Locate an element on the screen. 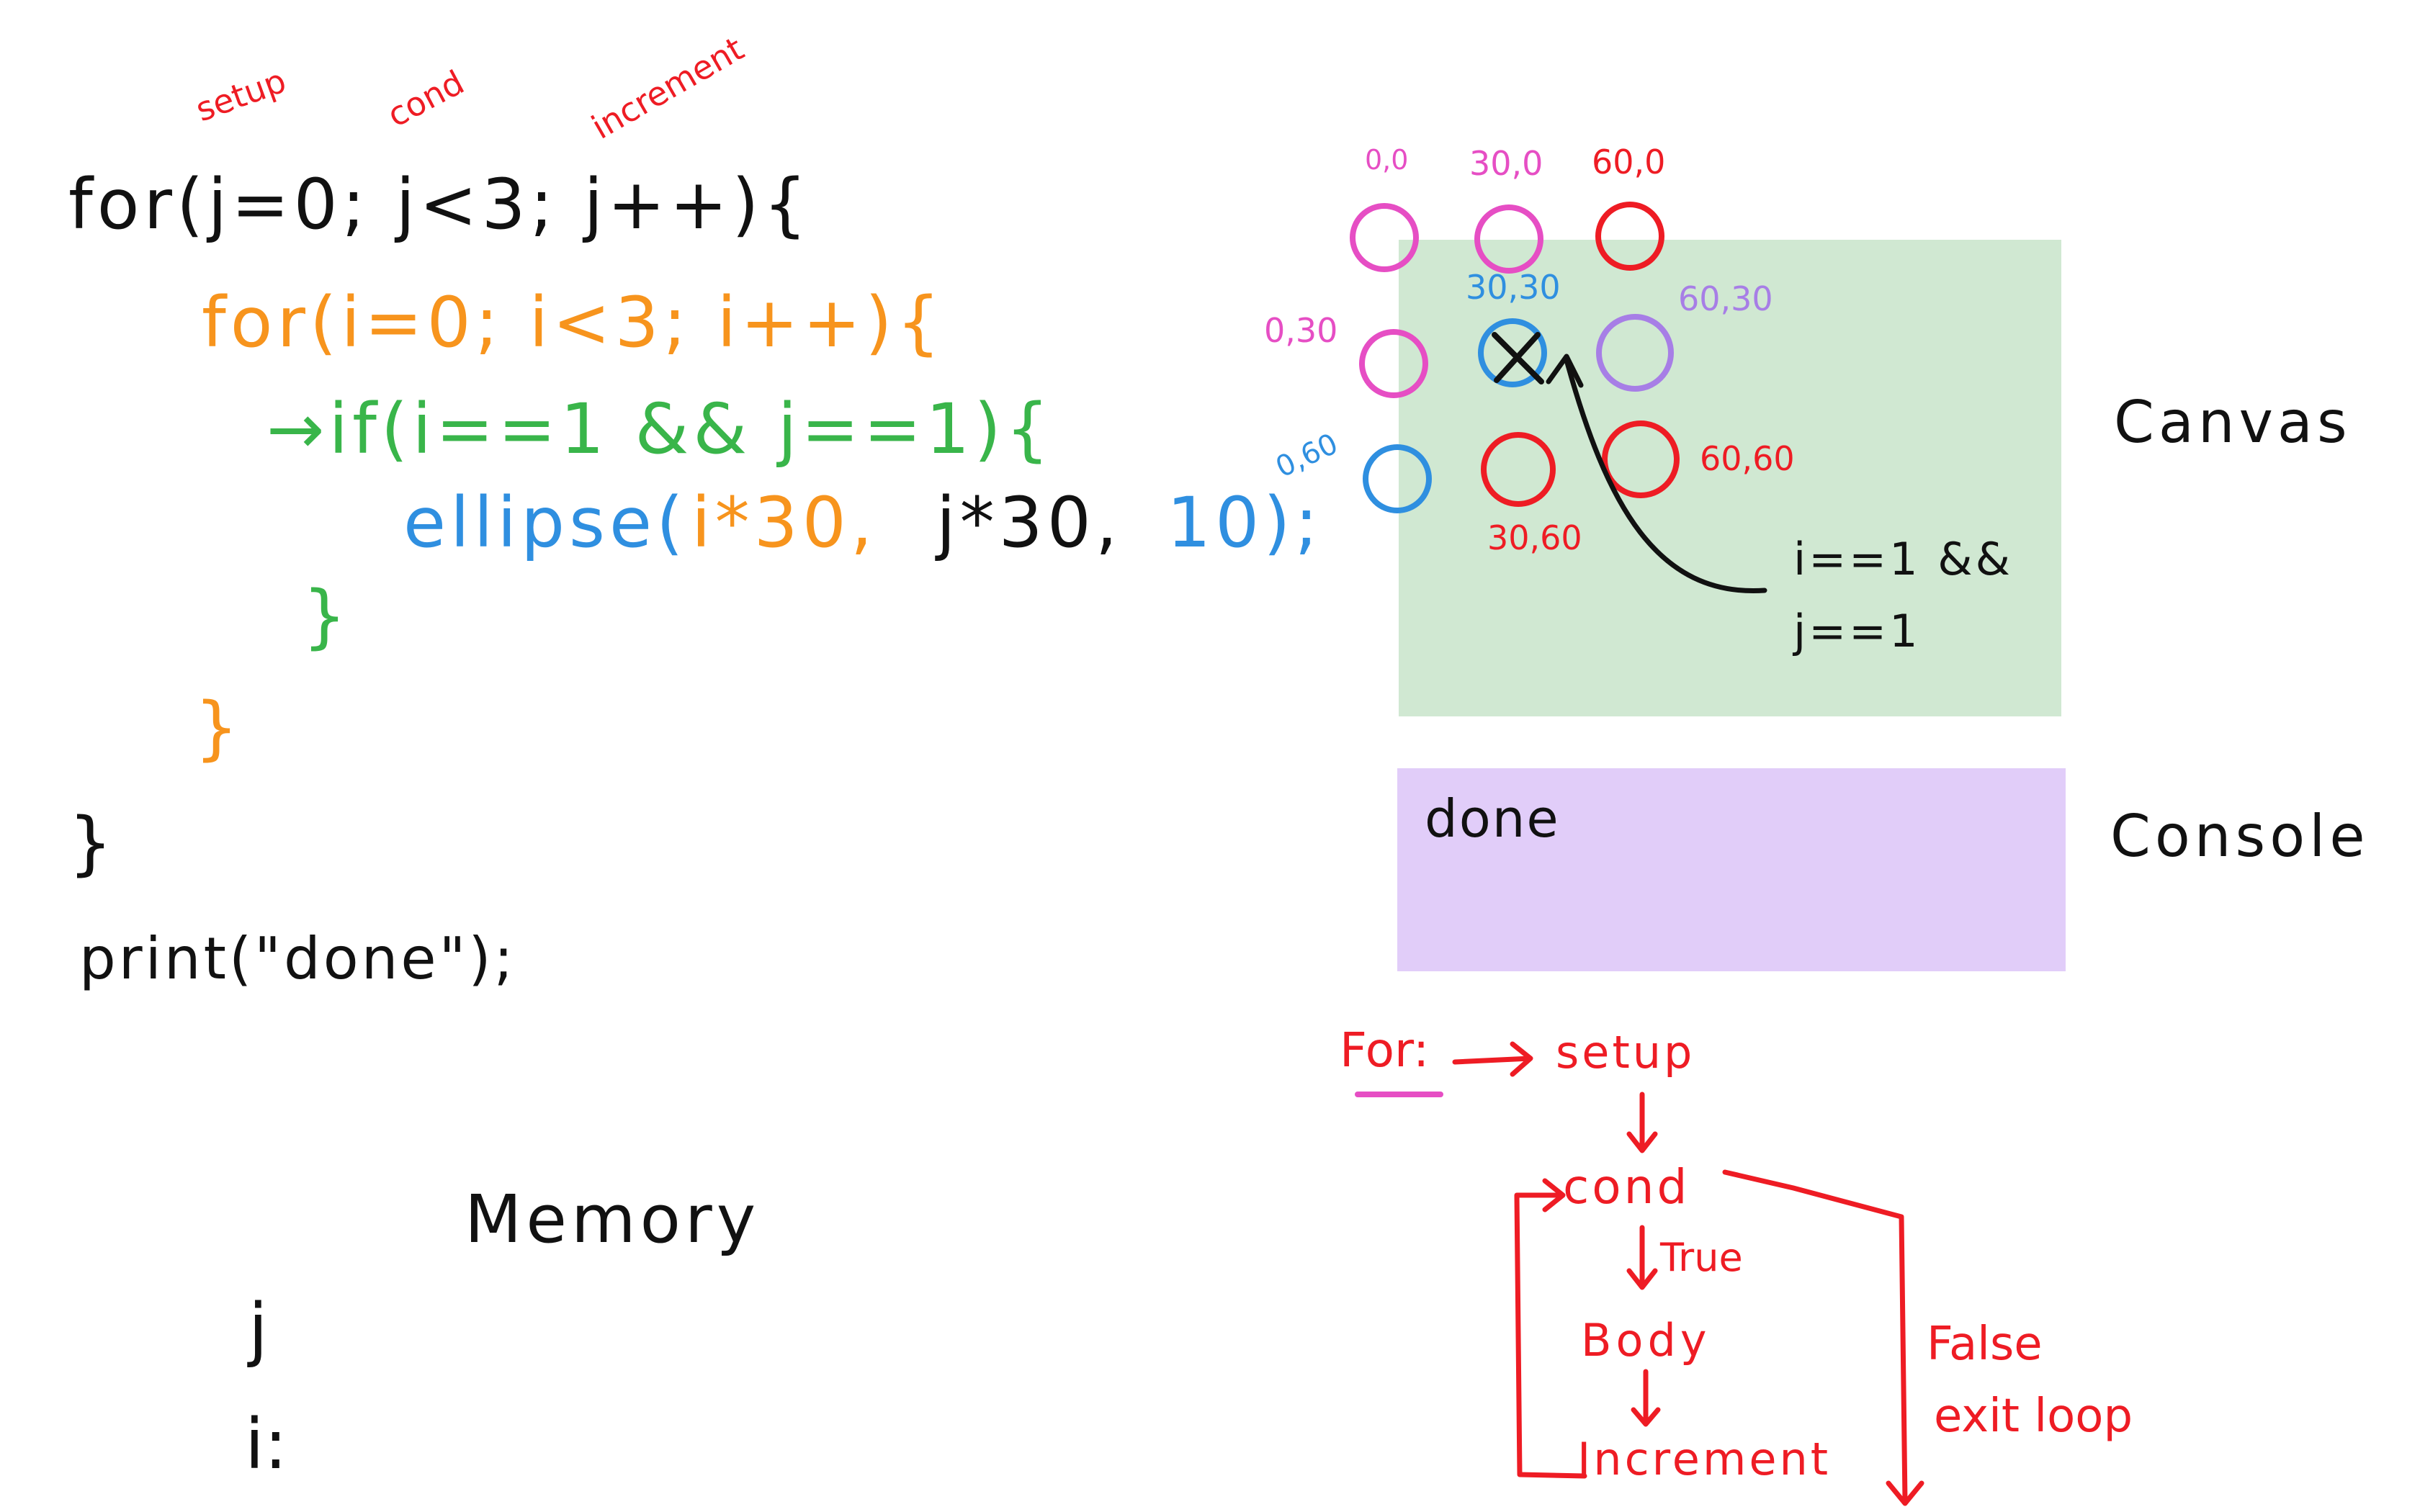  code-close-outer: } is located at coordinates (92, 843).